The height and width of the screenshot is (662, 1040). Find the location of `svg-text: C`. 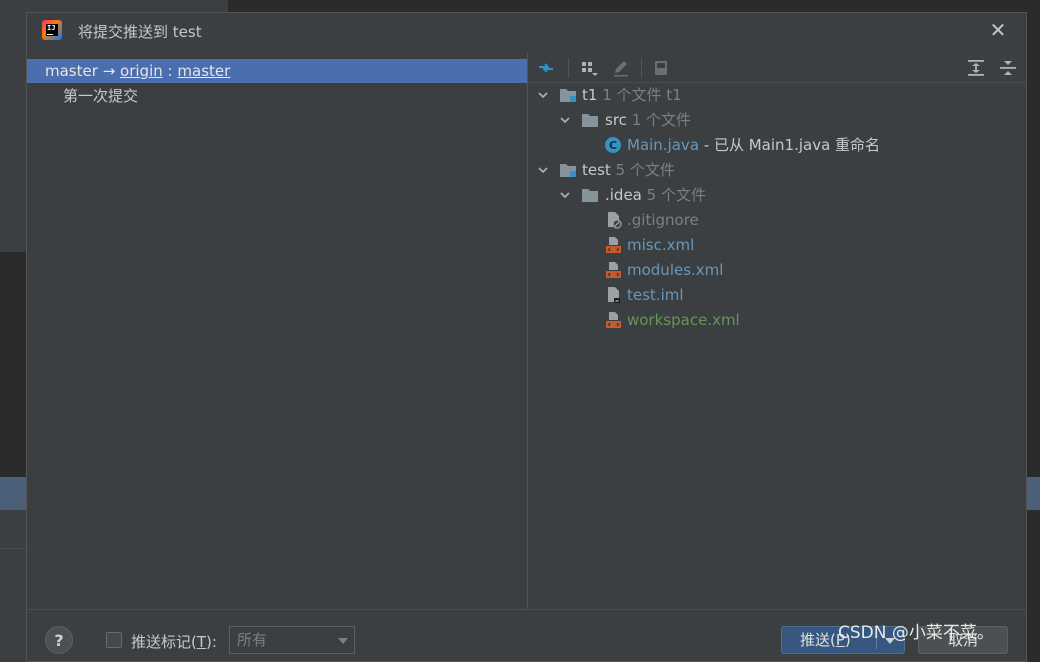

svg-text: C is located at coordinates (613, 145).